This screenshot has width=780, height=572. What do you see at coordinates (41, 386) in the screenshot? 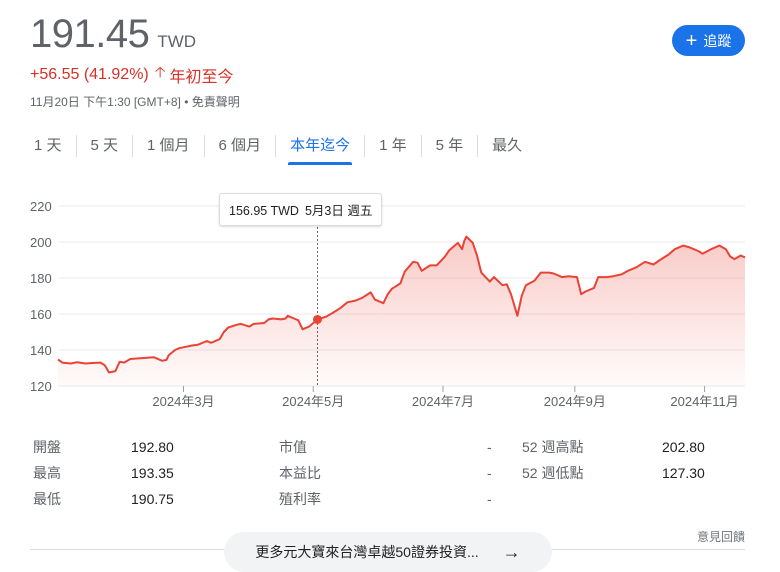
I see `y-tick-label: 120` at bounding box center [41, 386].